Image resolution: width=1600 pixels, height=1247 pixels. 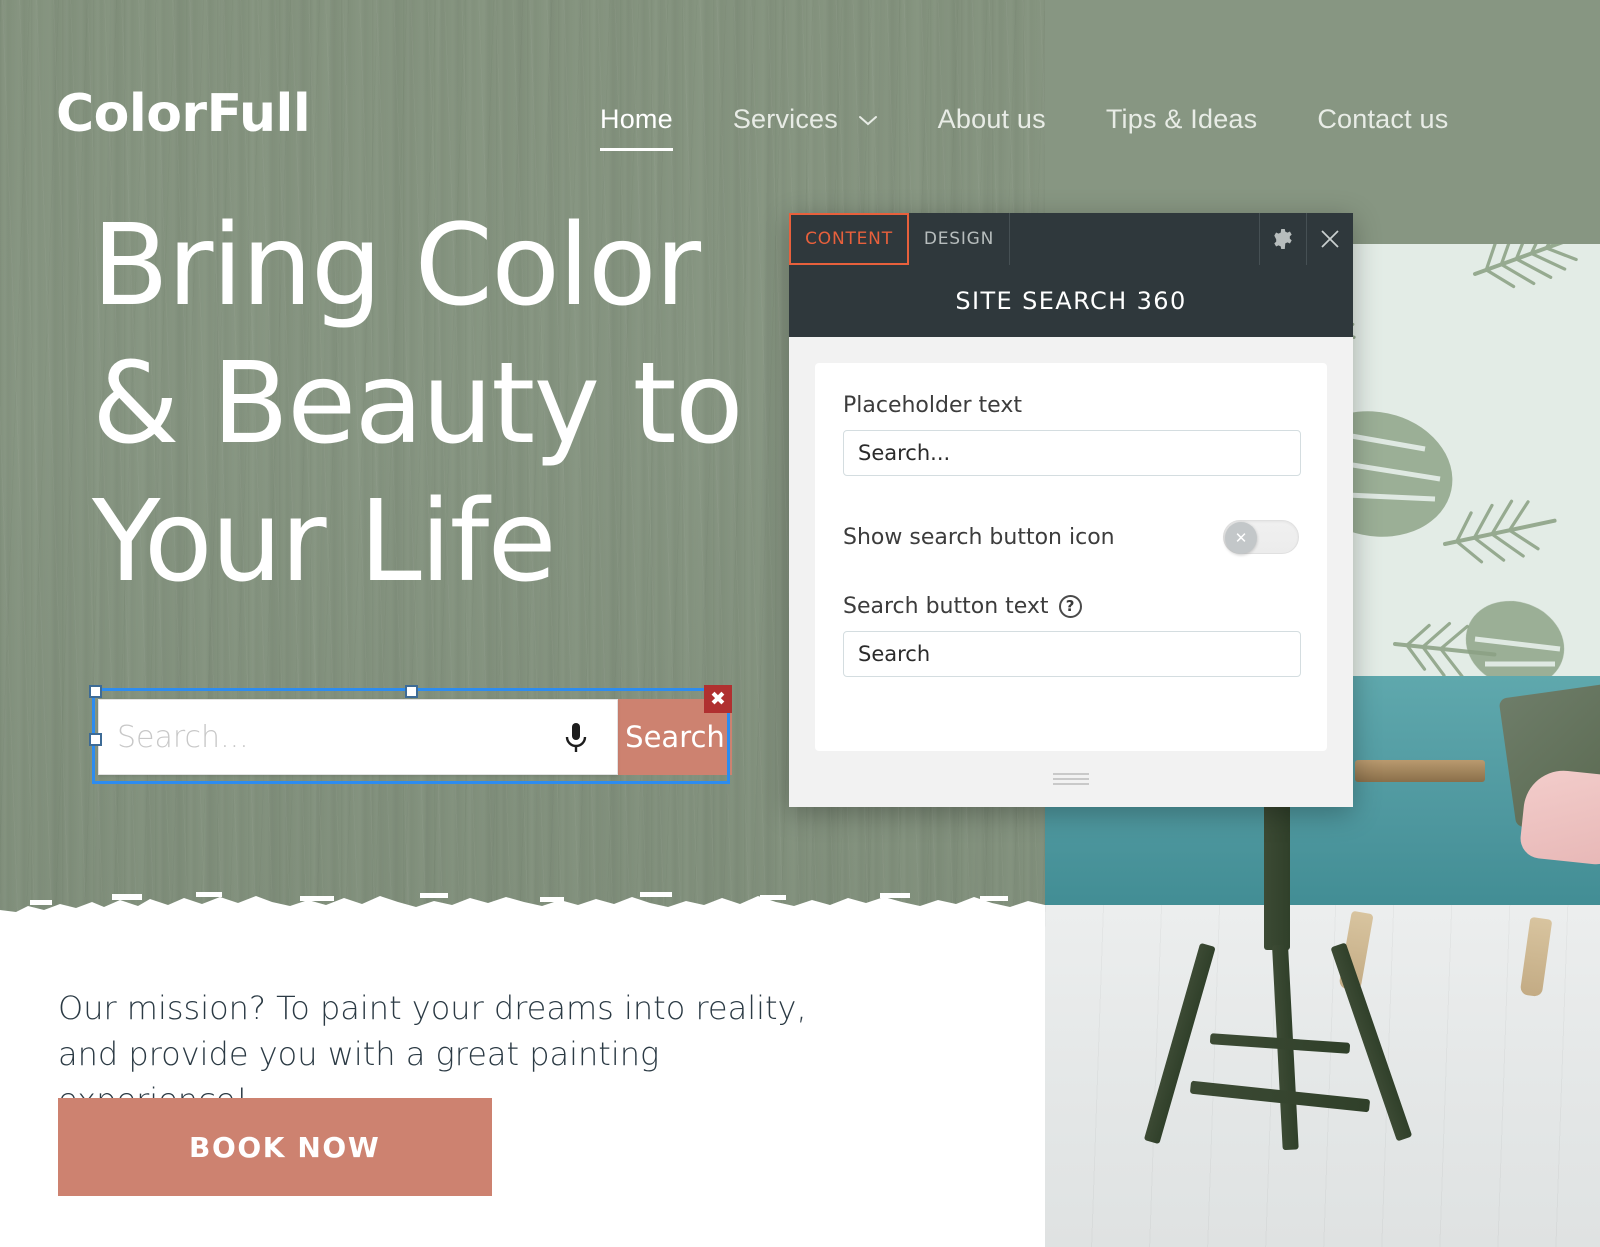 What do you see at coordinates (95, 691) in the screenshot?
I see `resize-handle-top-left` at bounding box center [95, 691].